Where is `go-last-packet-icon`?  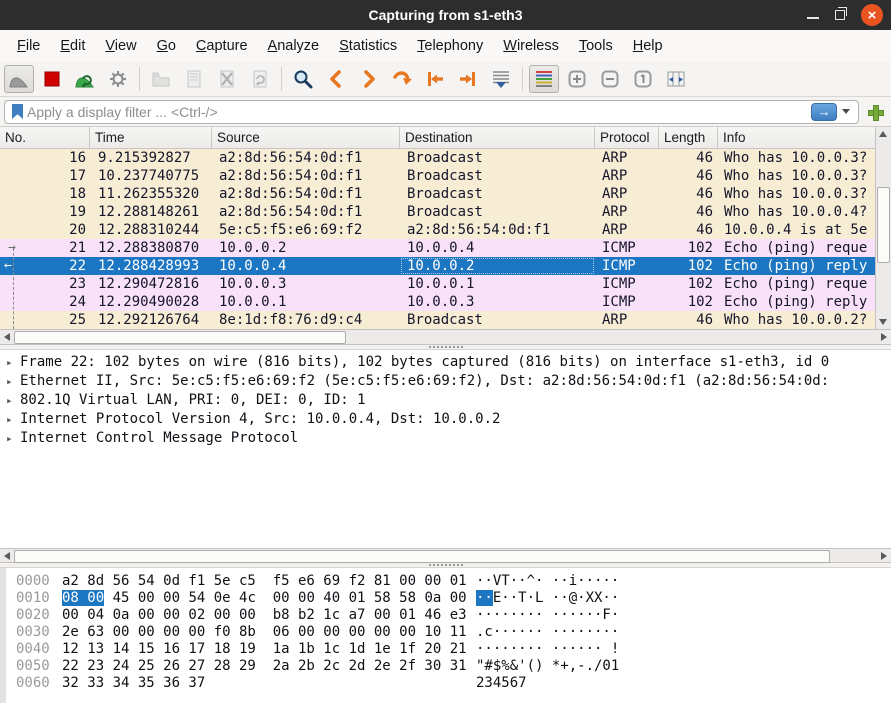
go-last-packet-icon is located at coordinates (468, 79).